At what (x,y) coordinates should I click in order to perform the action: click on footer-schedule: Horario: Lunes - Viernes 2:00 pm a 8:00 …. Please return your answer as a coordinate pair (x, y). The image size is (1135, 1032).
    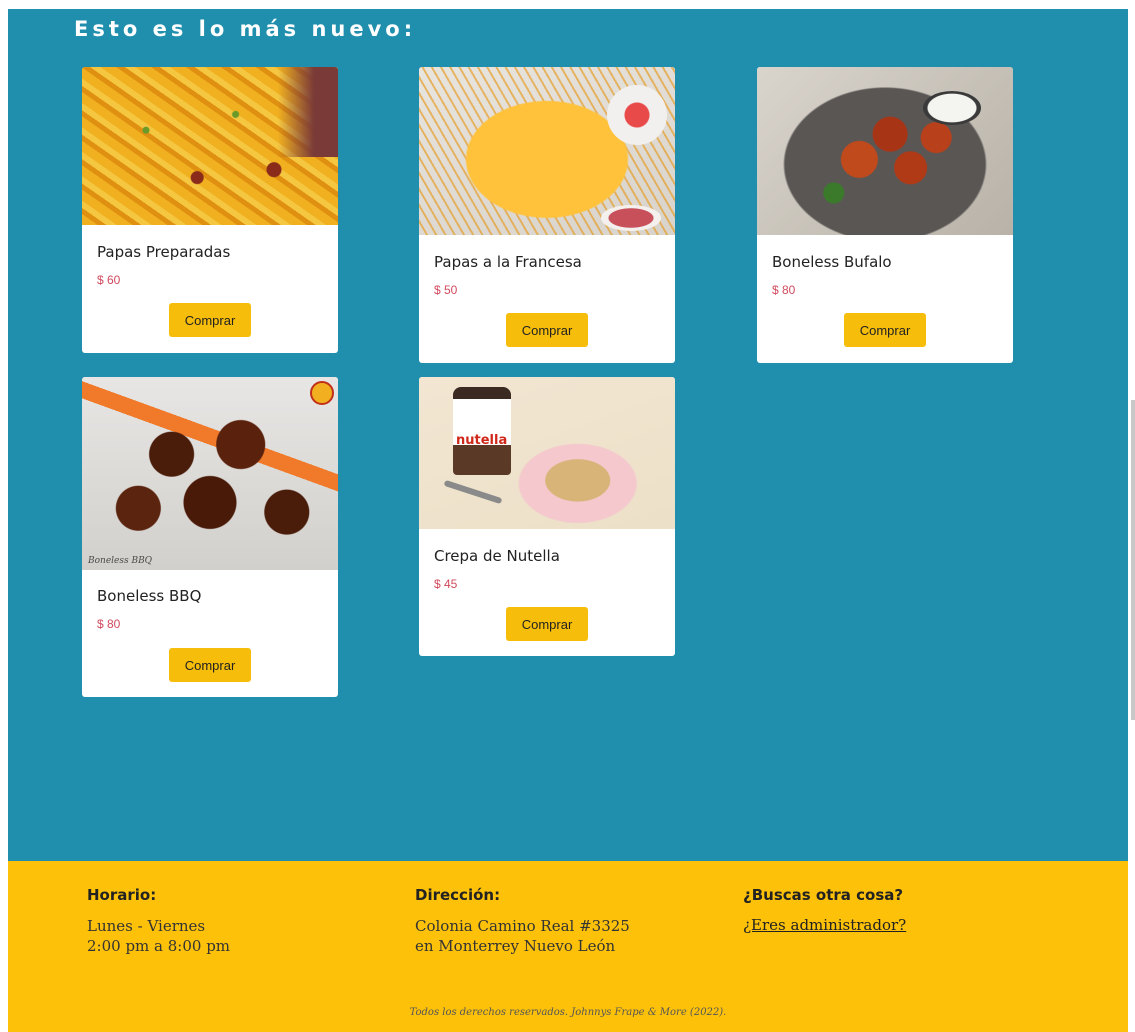
    Looking at the image, I should click on (158, 921).